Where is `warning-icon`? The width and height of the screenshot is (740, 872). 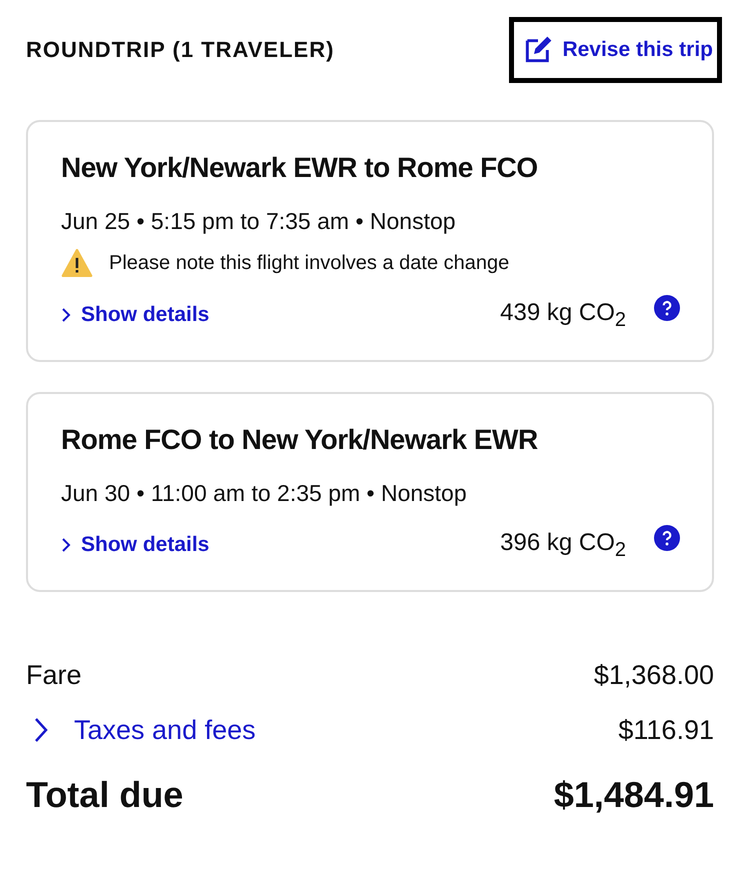
warning-icon is located at coordinates (77, 263).